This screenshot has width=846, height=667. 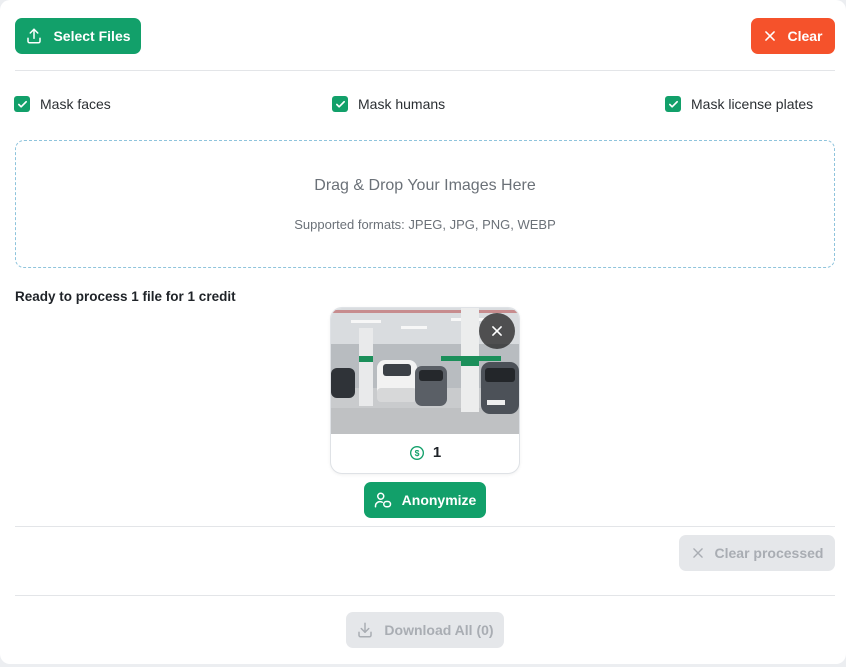 I want to click on coin-icon: $, so click(x=416, y=452).